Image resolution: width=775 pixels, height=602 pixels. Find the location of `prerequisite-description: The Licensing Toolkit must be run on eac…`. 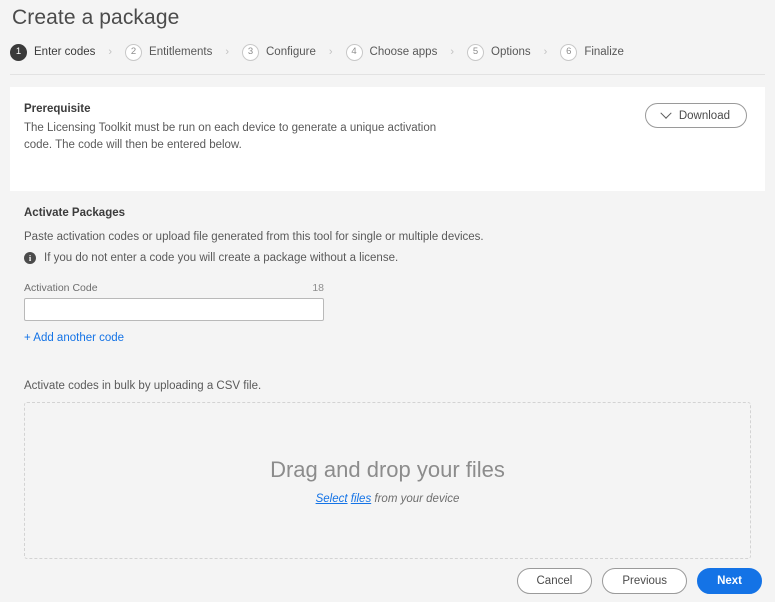

prerequisite-description: The Licensing Toolkit must be run on eac… is located at coordinates (230, 136).